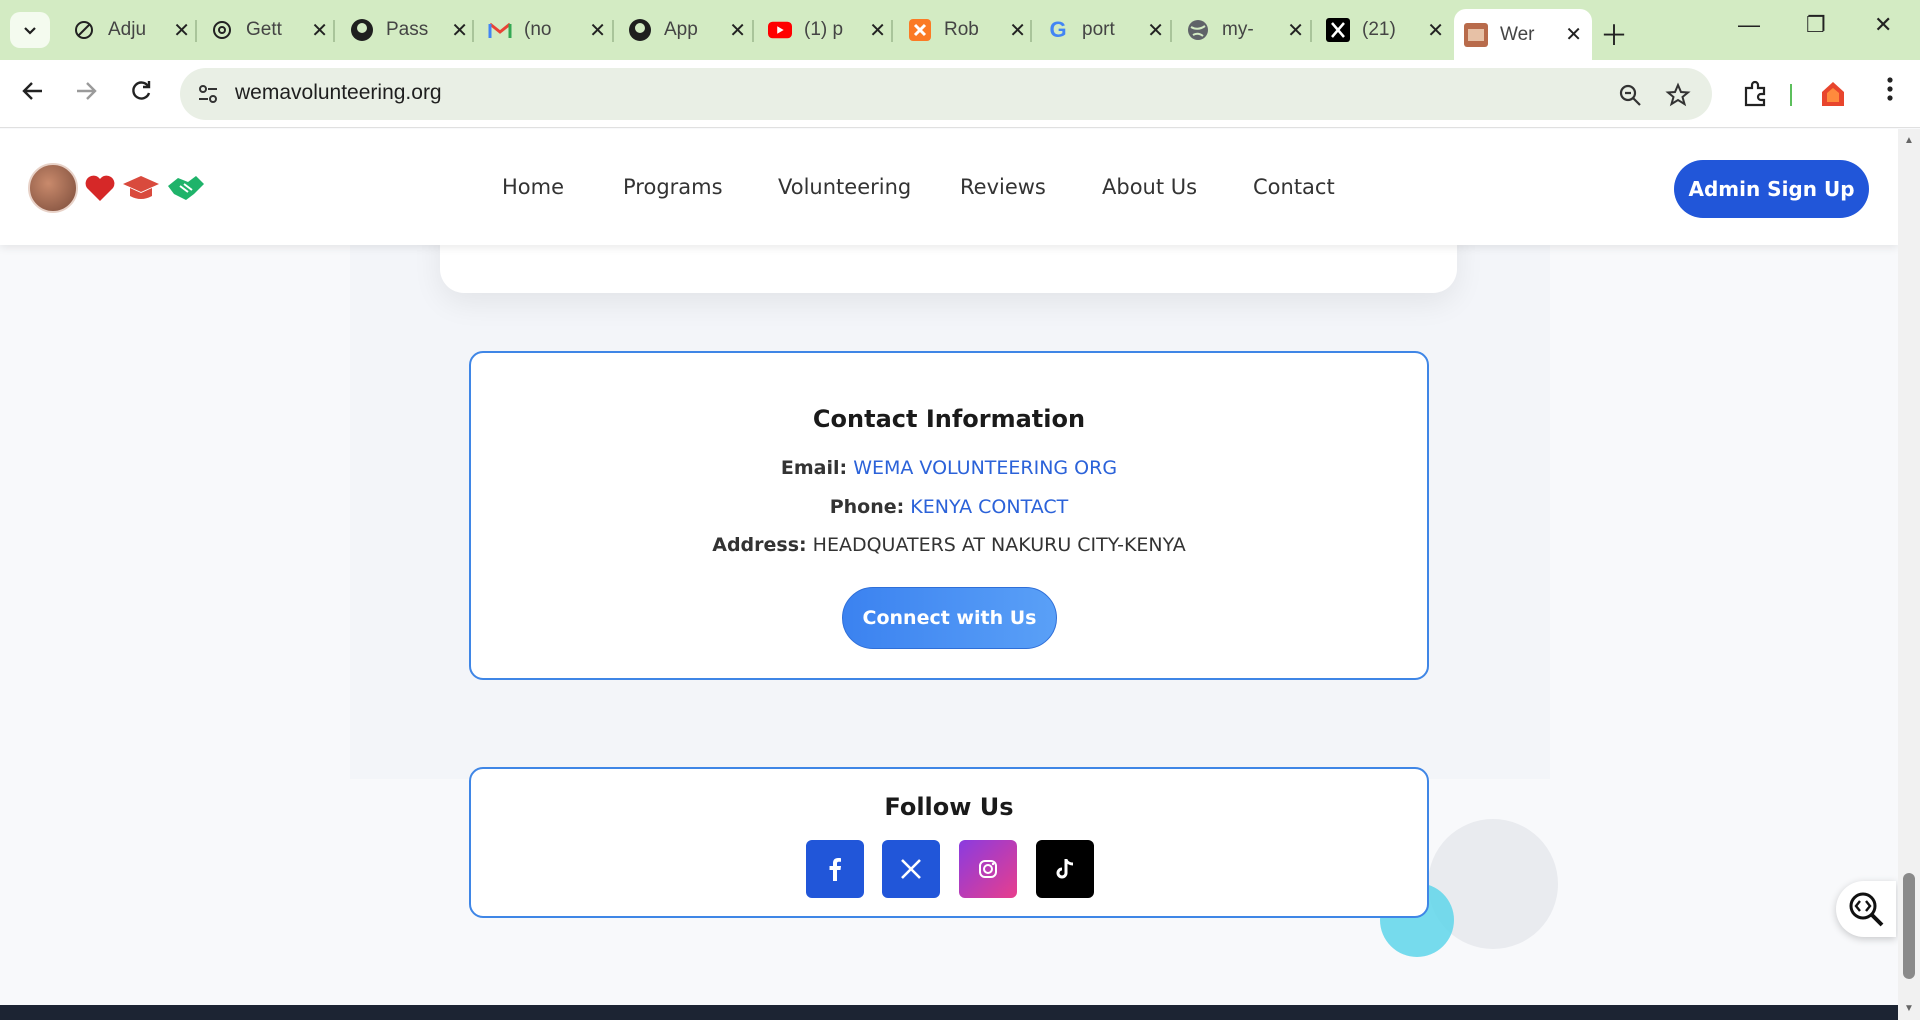 The image size is (1920, 1020). What do you see at coordinates (338, 93) in the screenshot?
I see `url-text: wemavolunteering.org` at bounding box center [338, 93].